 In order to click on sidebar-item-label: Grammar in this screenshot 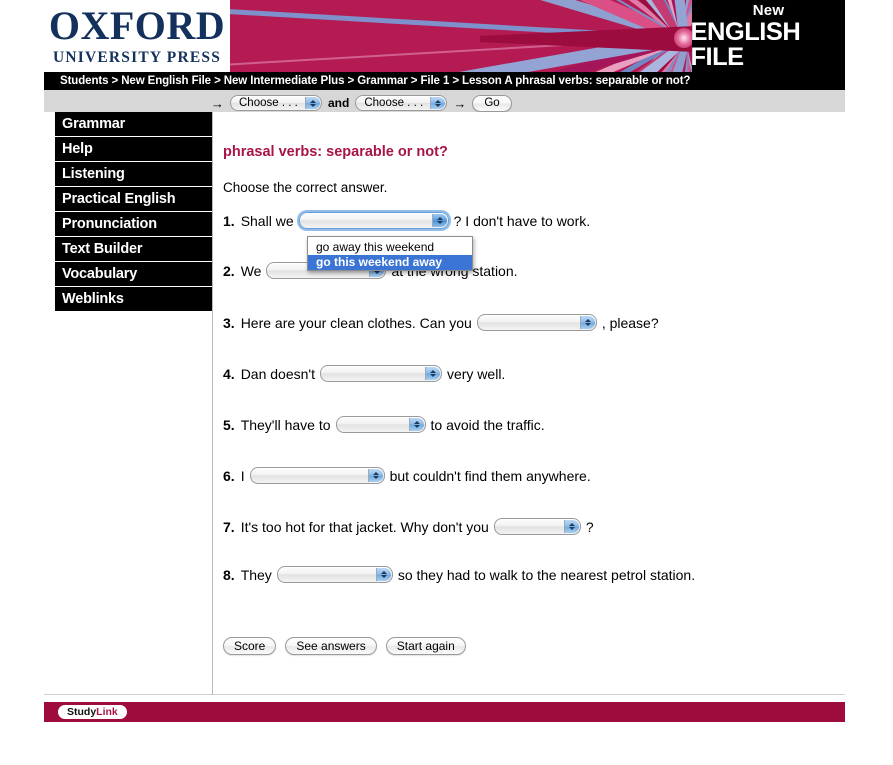, I will do `click(94, 124)`.